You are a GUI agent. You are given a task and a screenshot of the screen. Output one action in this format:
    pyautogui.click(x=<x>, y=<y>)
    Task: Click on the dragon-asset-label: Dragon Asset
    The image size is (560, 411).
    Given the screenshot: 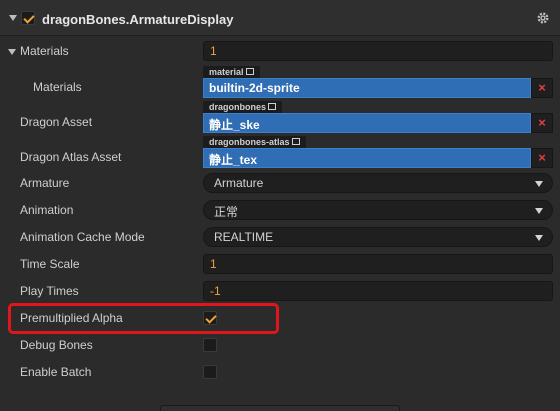 What is the action you would take?
    pyautogui.click(x=56, y=122)
    